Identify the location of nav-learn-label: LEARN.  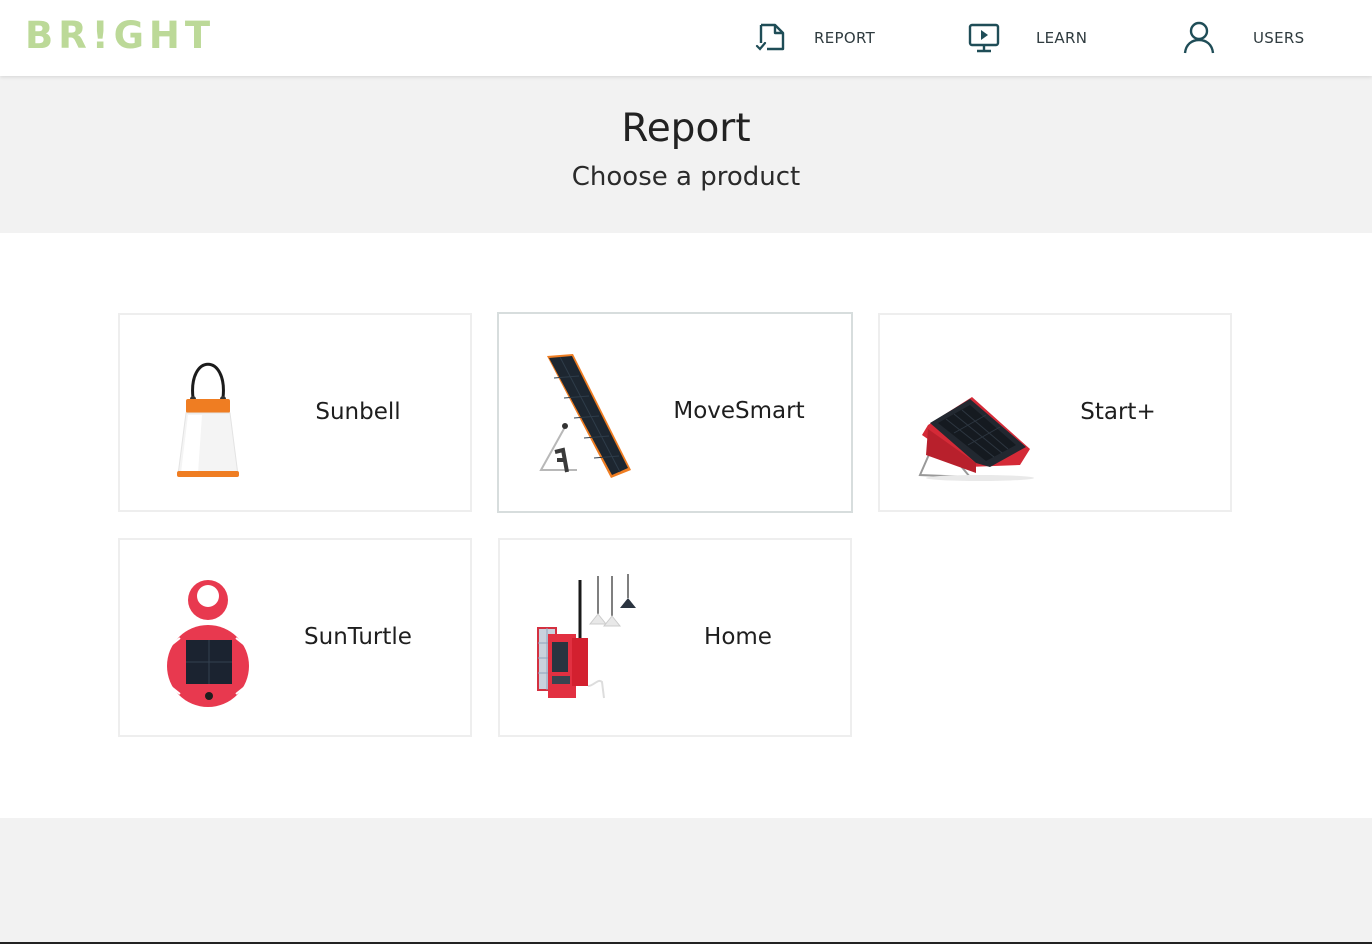
(1062, 38).